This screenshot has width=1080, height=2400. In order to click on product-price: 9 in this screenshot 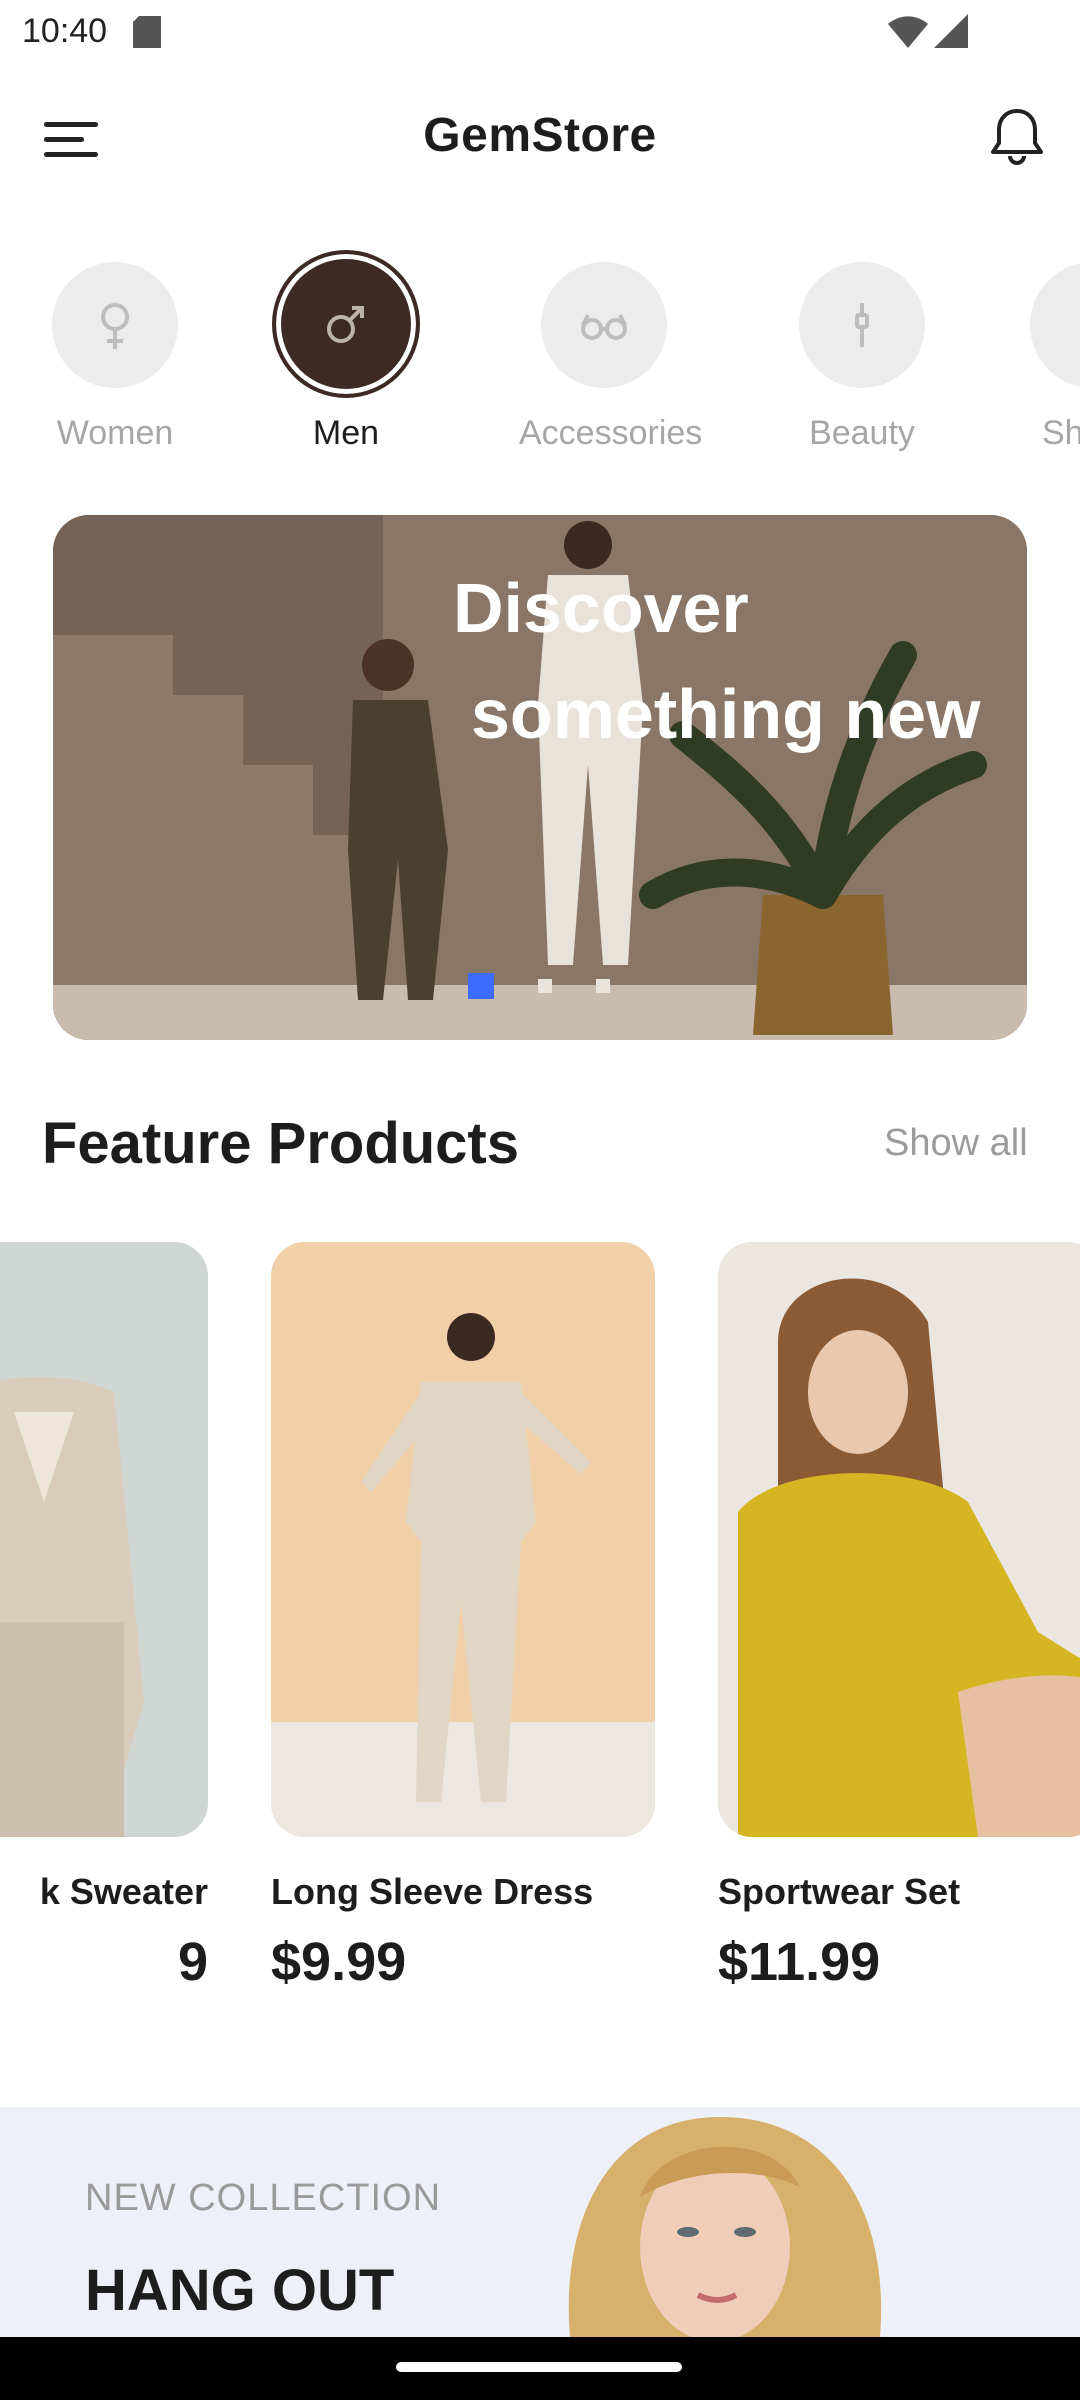, I will do `click(192, 1962)`.